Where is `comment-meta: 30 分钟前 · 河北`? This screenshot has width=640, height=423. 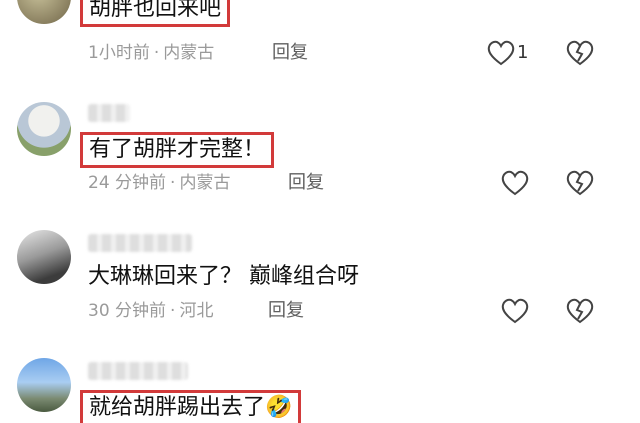 comment-meta: 30 分钟前 · 河北 is located at coordinates (150, 311).